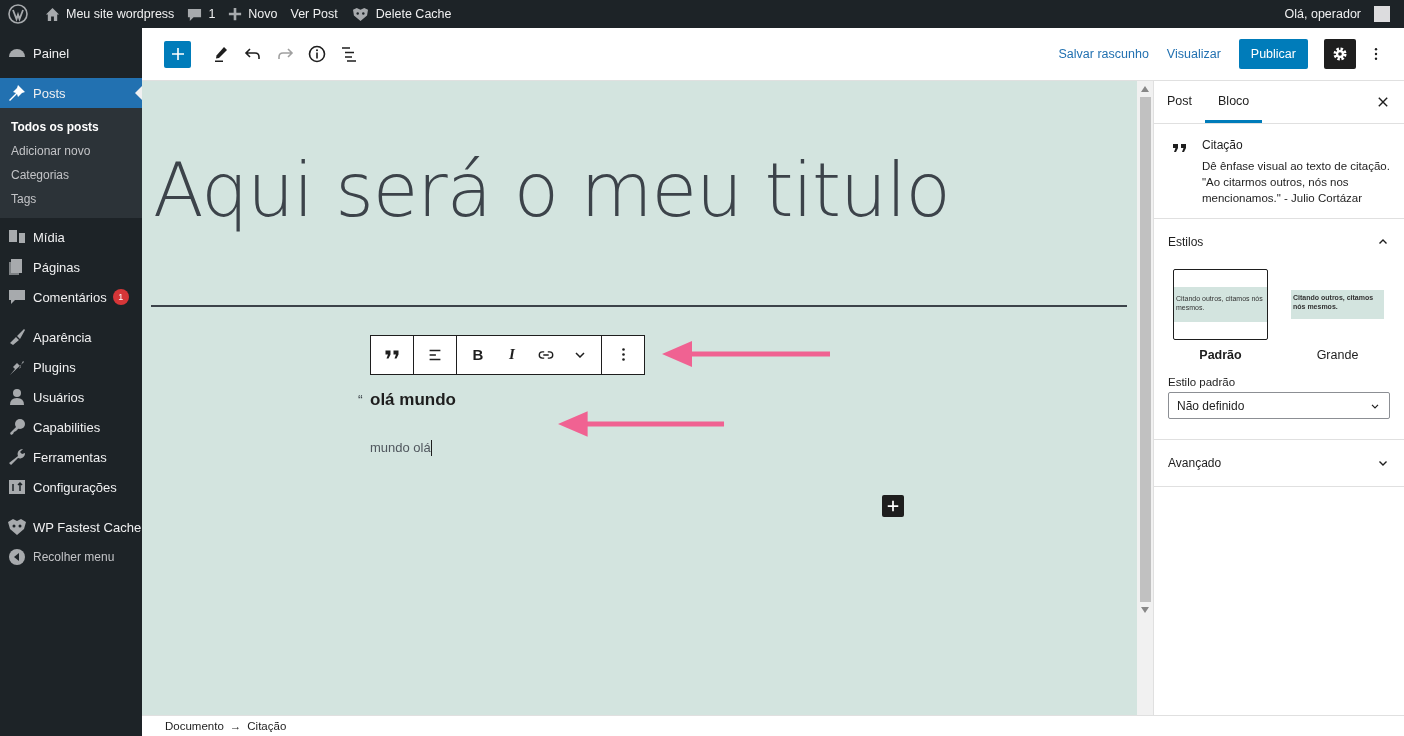  What do you see at coordinates (17, 397) in the screenshot?
I see `person-icon` at bounding box center [17, 397].